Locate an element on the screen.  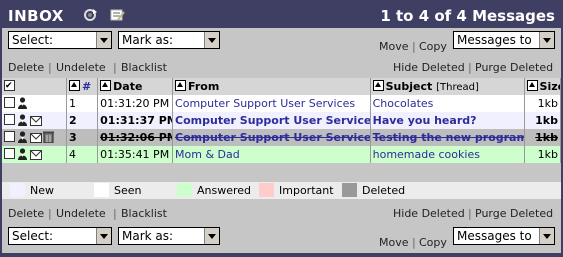
compose-icon is located at coordinates (117, 15).